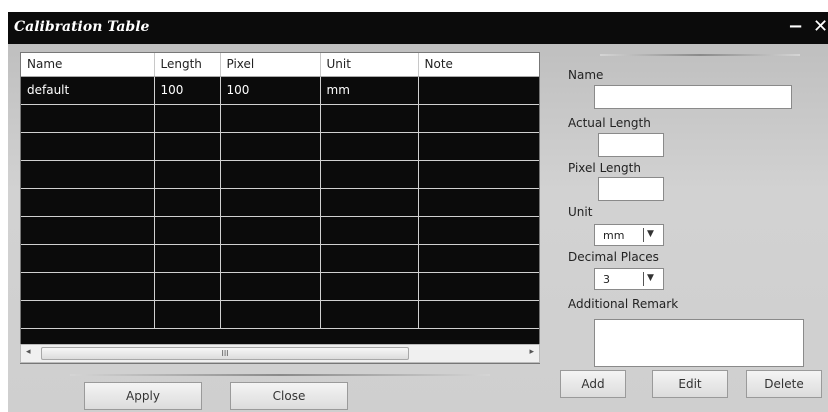  I want to click on unit-selected-value: mm, so click(614, 235).